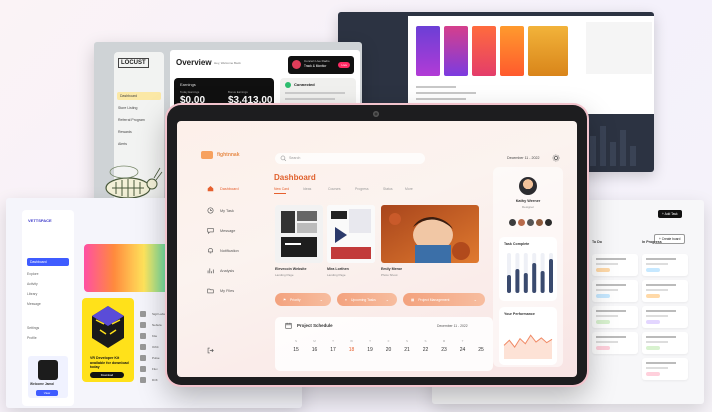 Image resolution: width=712 pixels, height=412 pixels. I want to click on schedule-date-number: 16, so click(315, 350).